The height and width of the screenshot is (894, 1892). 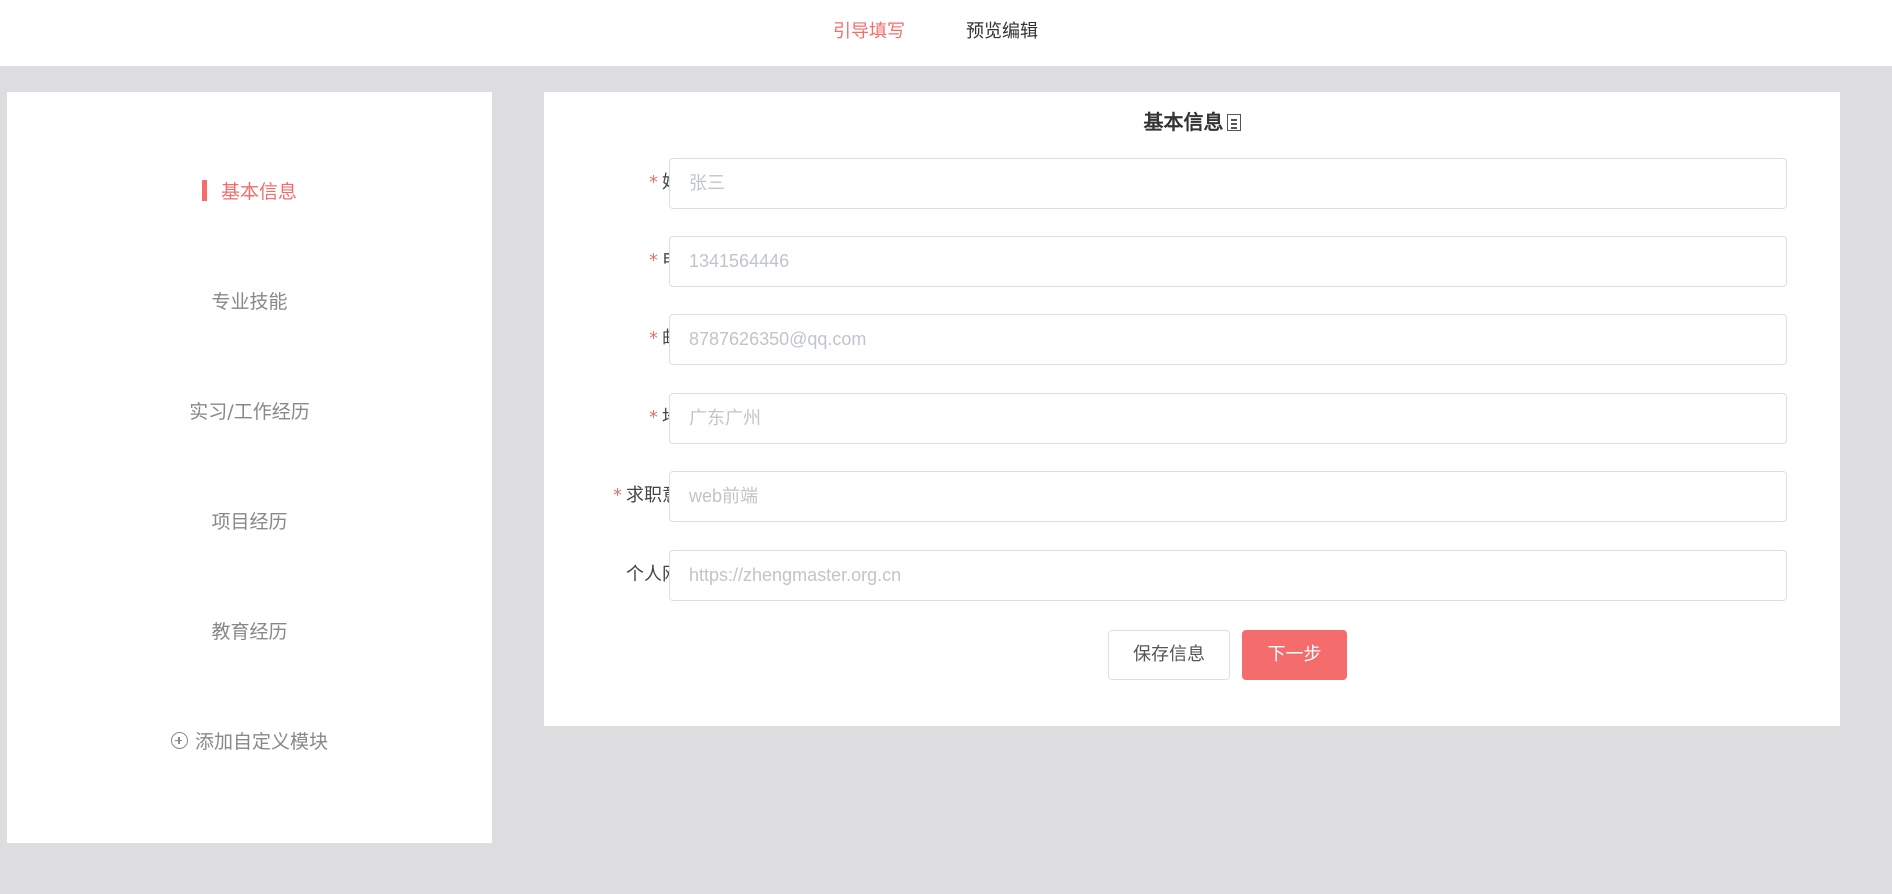 I want to click on sidebar-item-label: 项目经历, so click(x=249, y=522).